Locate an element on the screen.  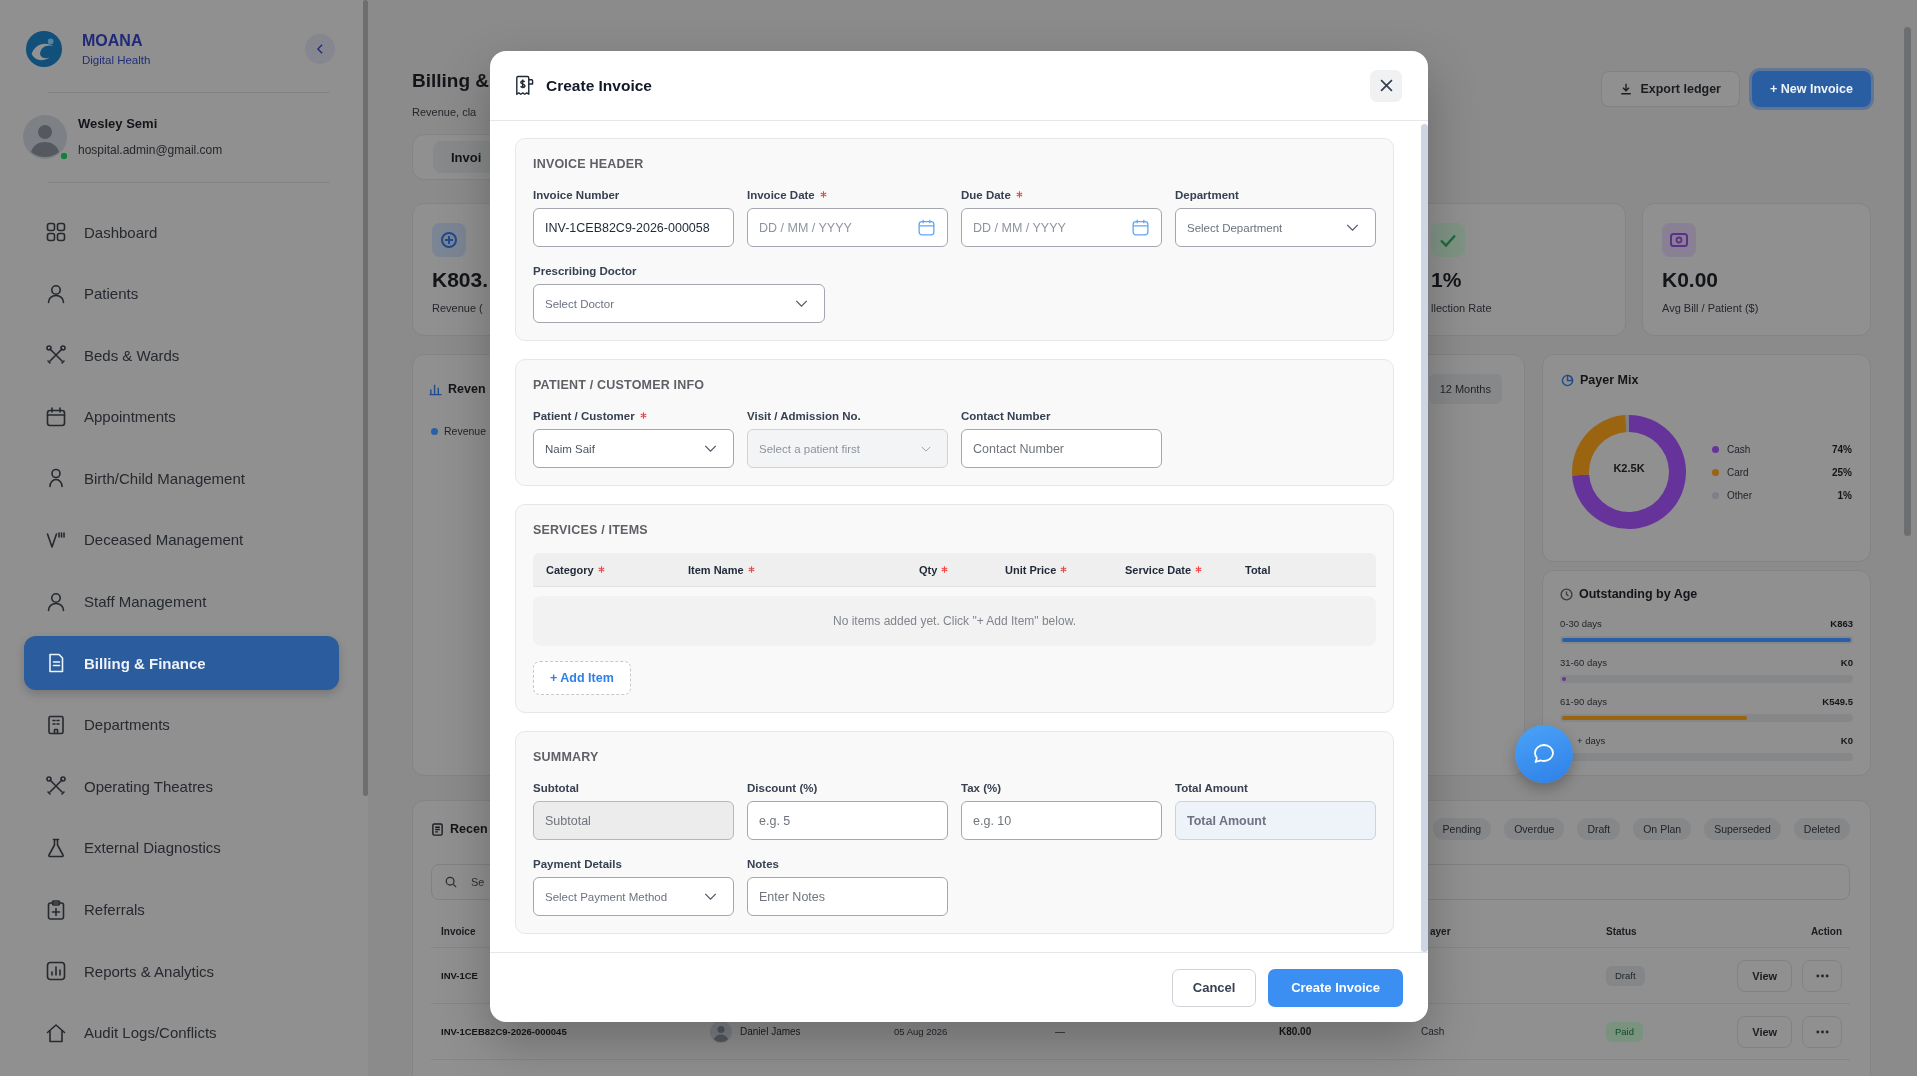
nav-item: External Diagnostics is located at coordinates (181, 847).